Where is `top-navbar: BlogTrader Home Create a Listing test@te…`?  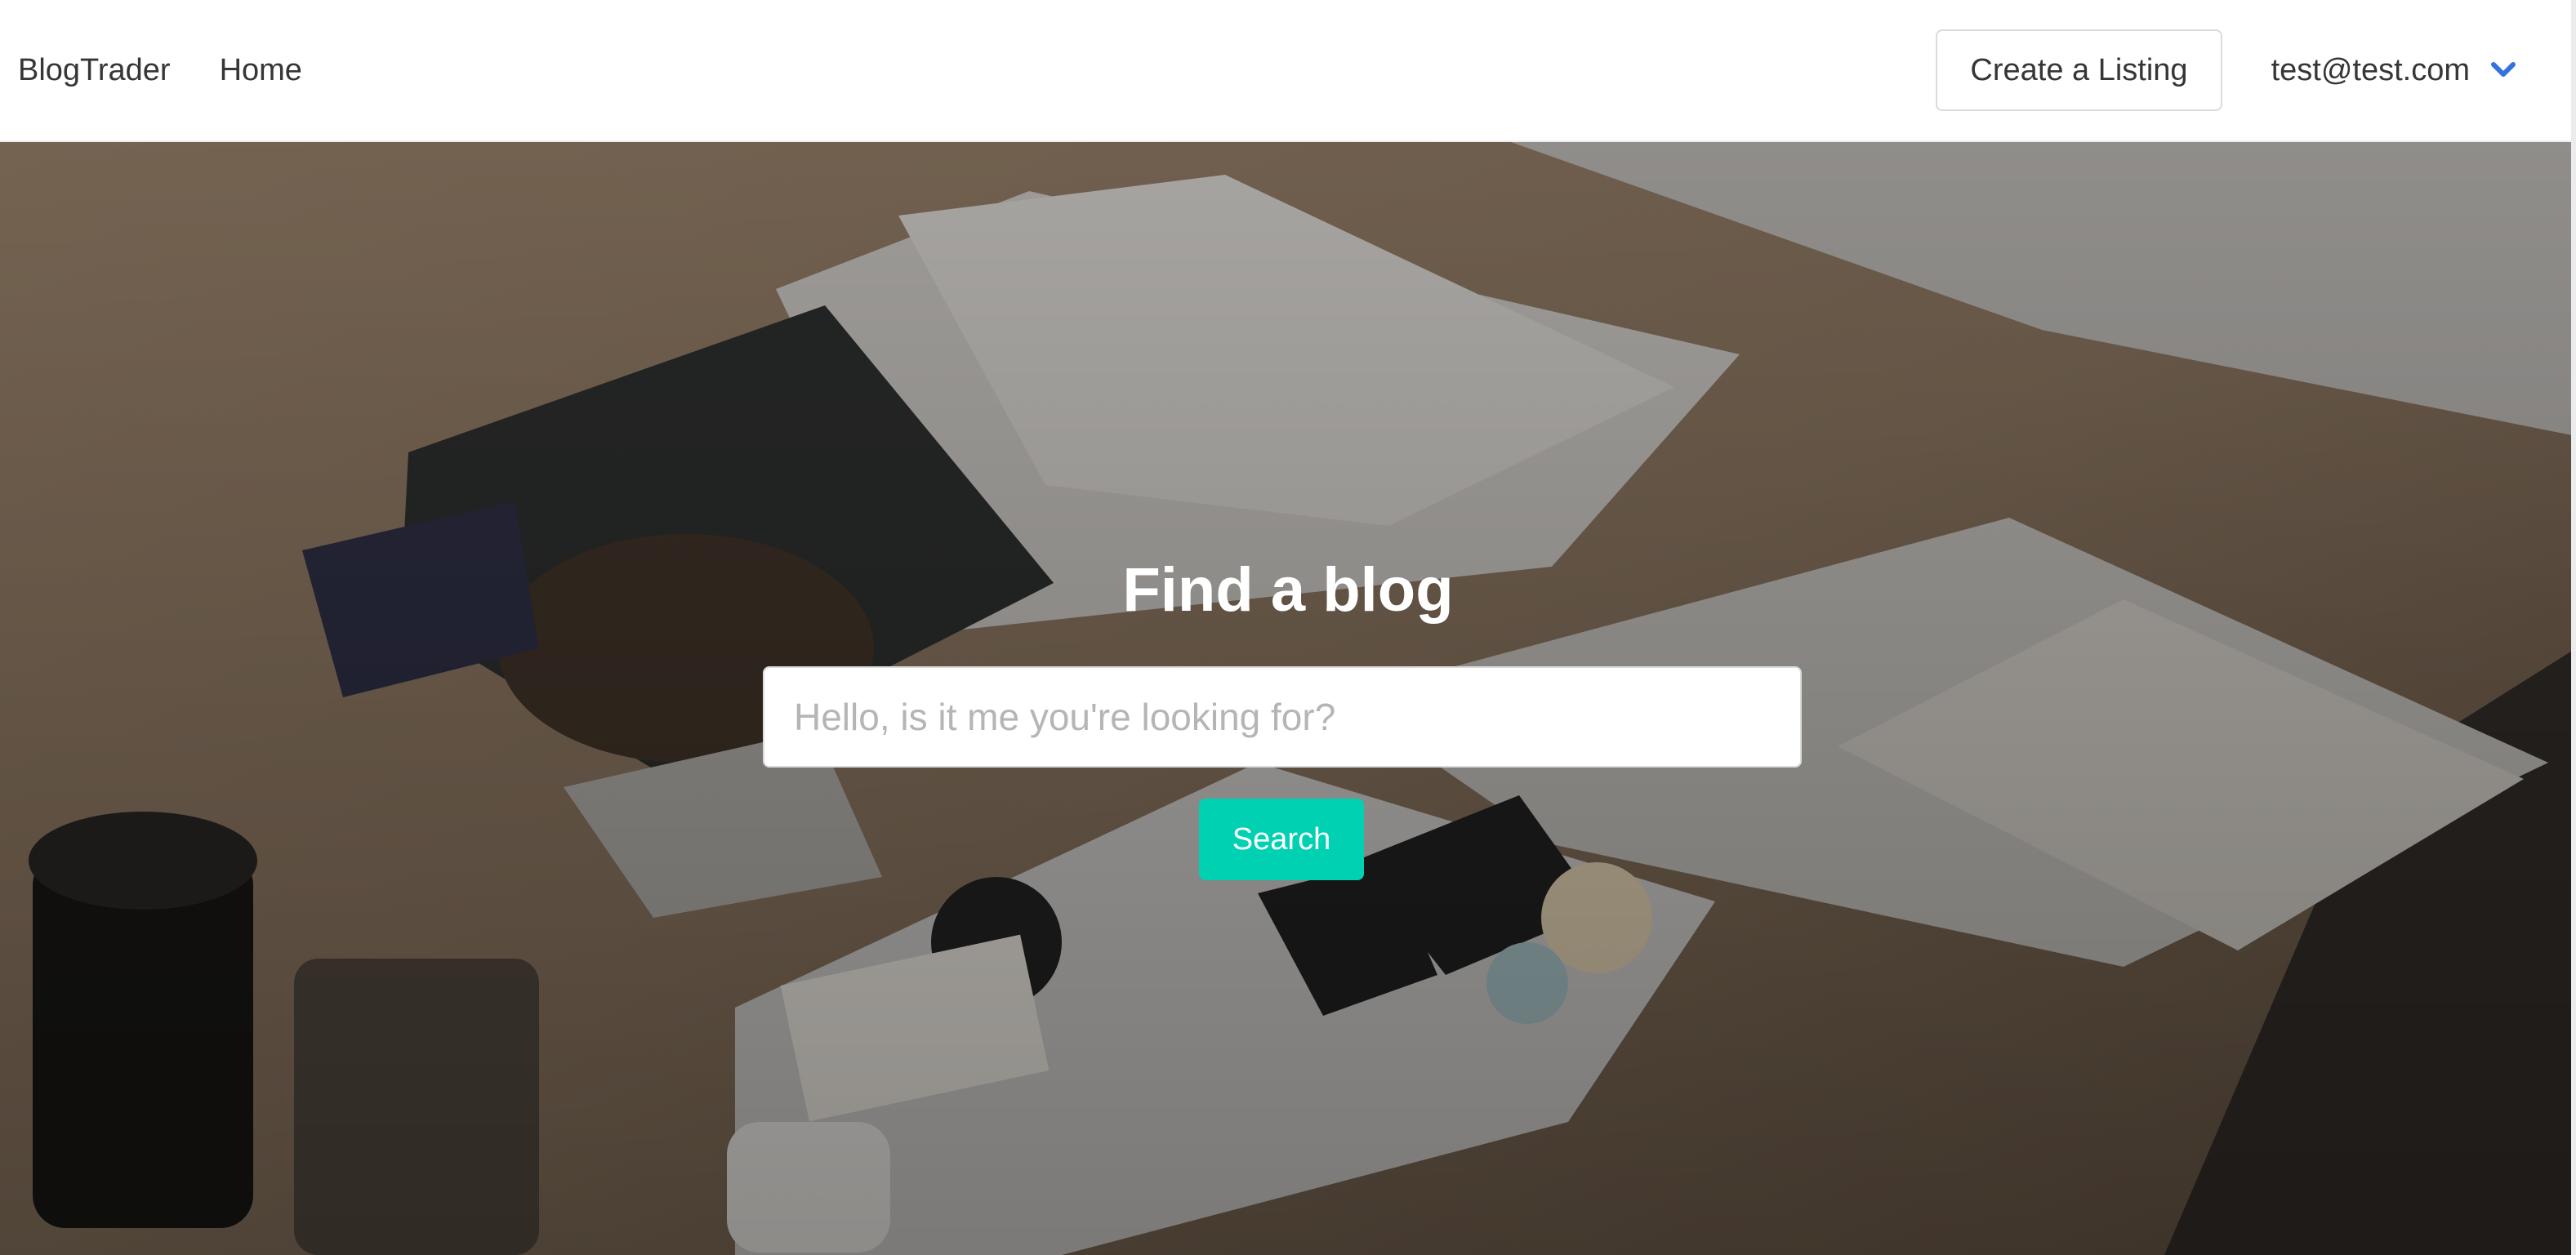
top-navbar: BlogTrader Home Create a Listing test@te… is located at coordinates (1288, 71).